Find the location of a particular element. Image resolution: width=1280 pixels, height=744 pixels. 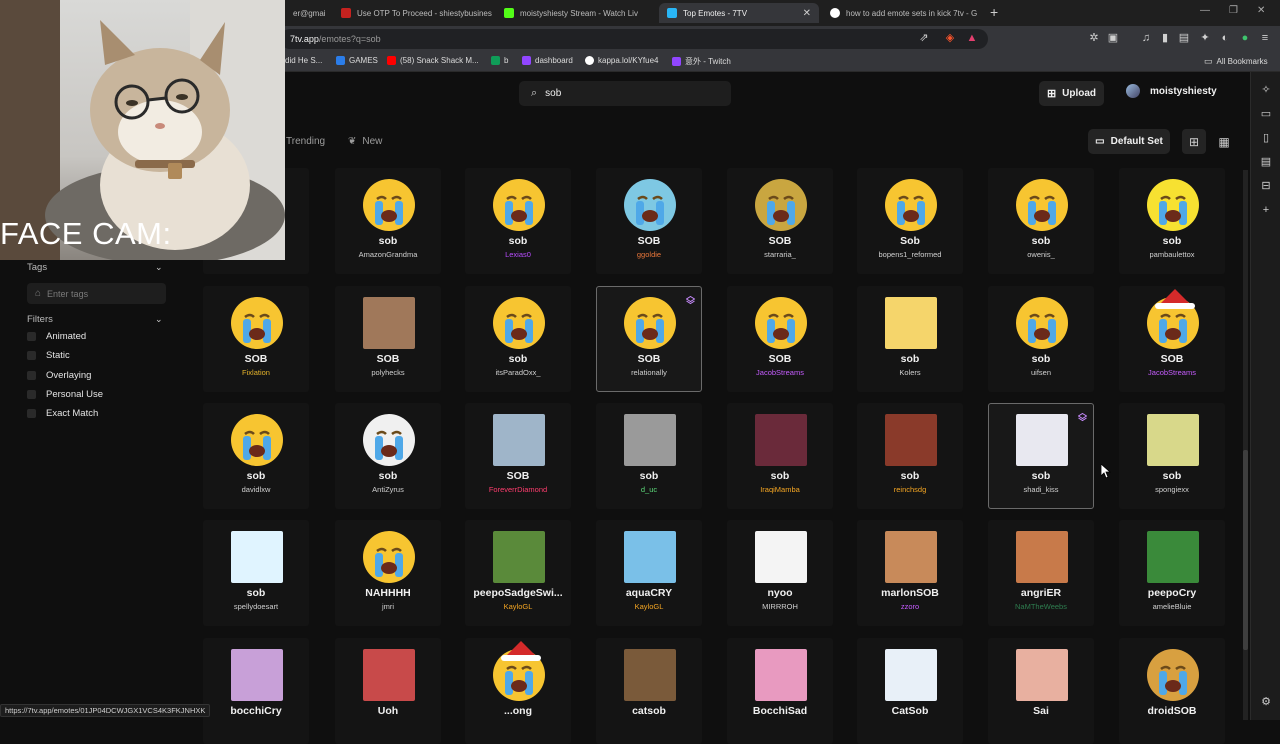

emote-card: sob owenis_ is located at coordinates (1041, 221).